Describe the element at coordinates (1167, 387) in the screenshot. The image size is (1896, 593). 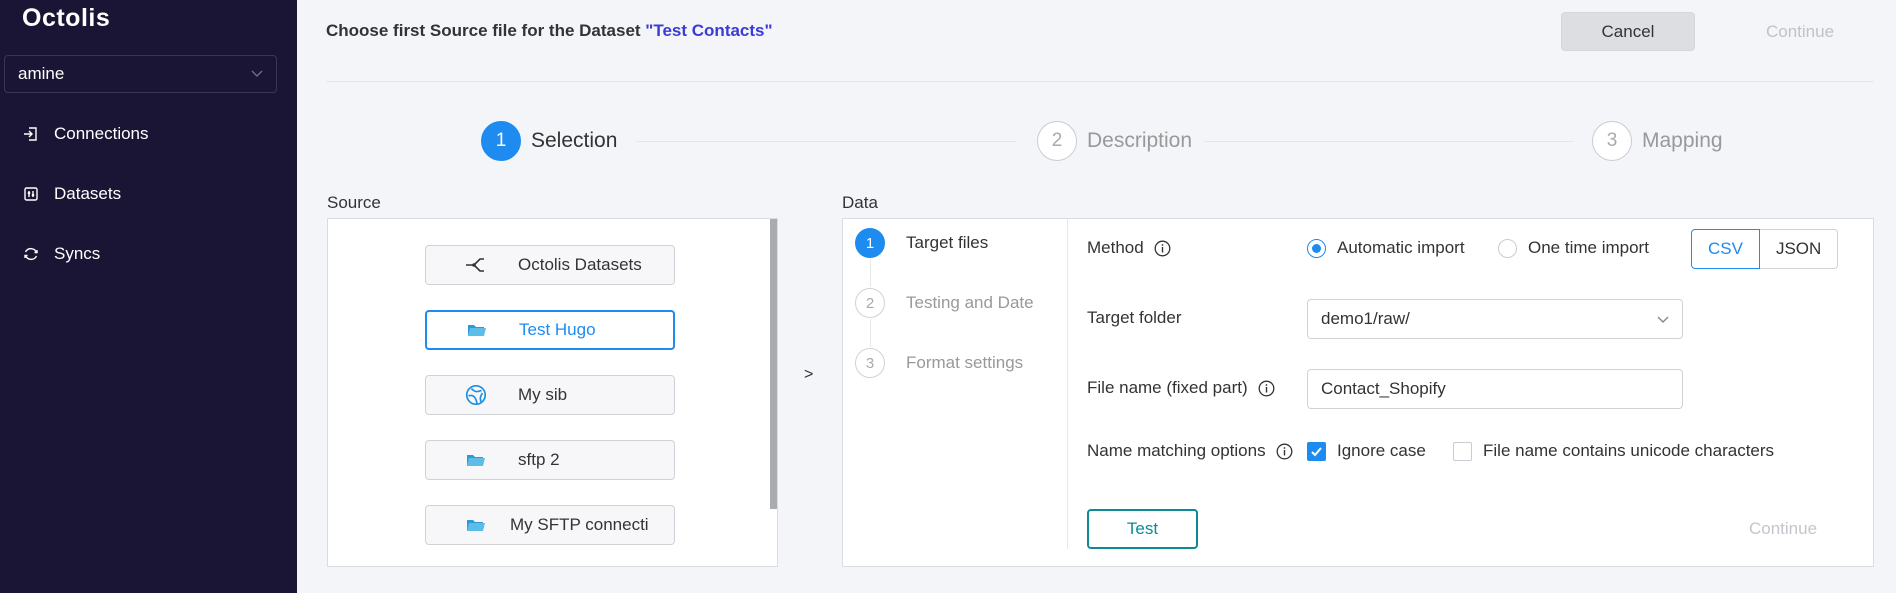
I see `file-name-label-text: File name (fixed part)` at that location.